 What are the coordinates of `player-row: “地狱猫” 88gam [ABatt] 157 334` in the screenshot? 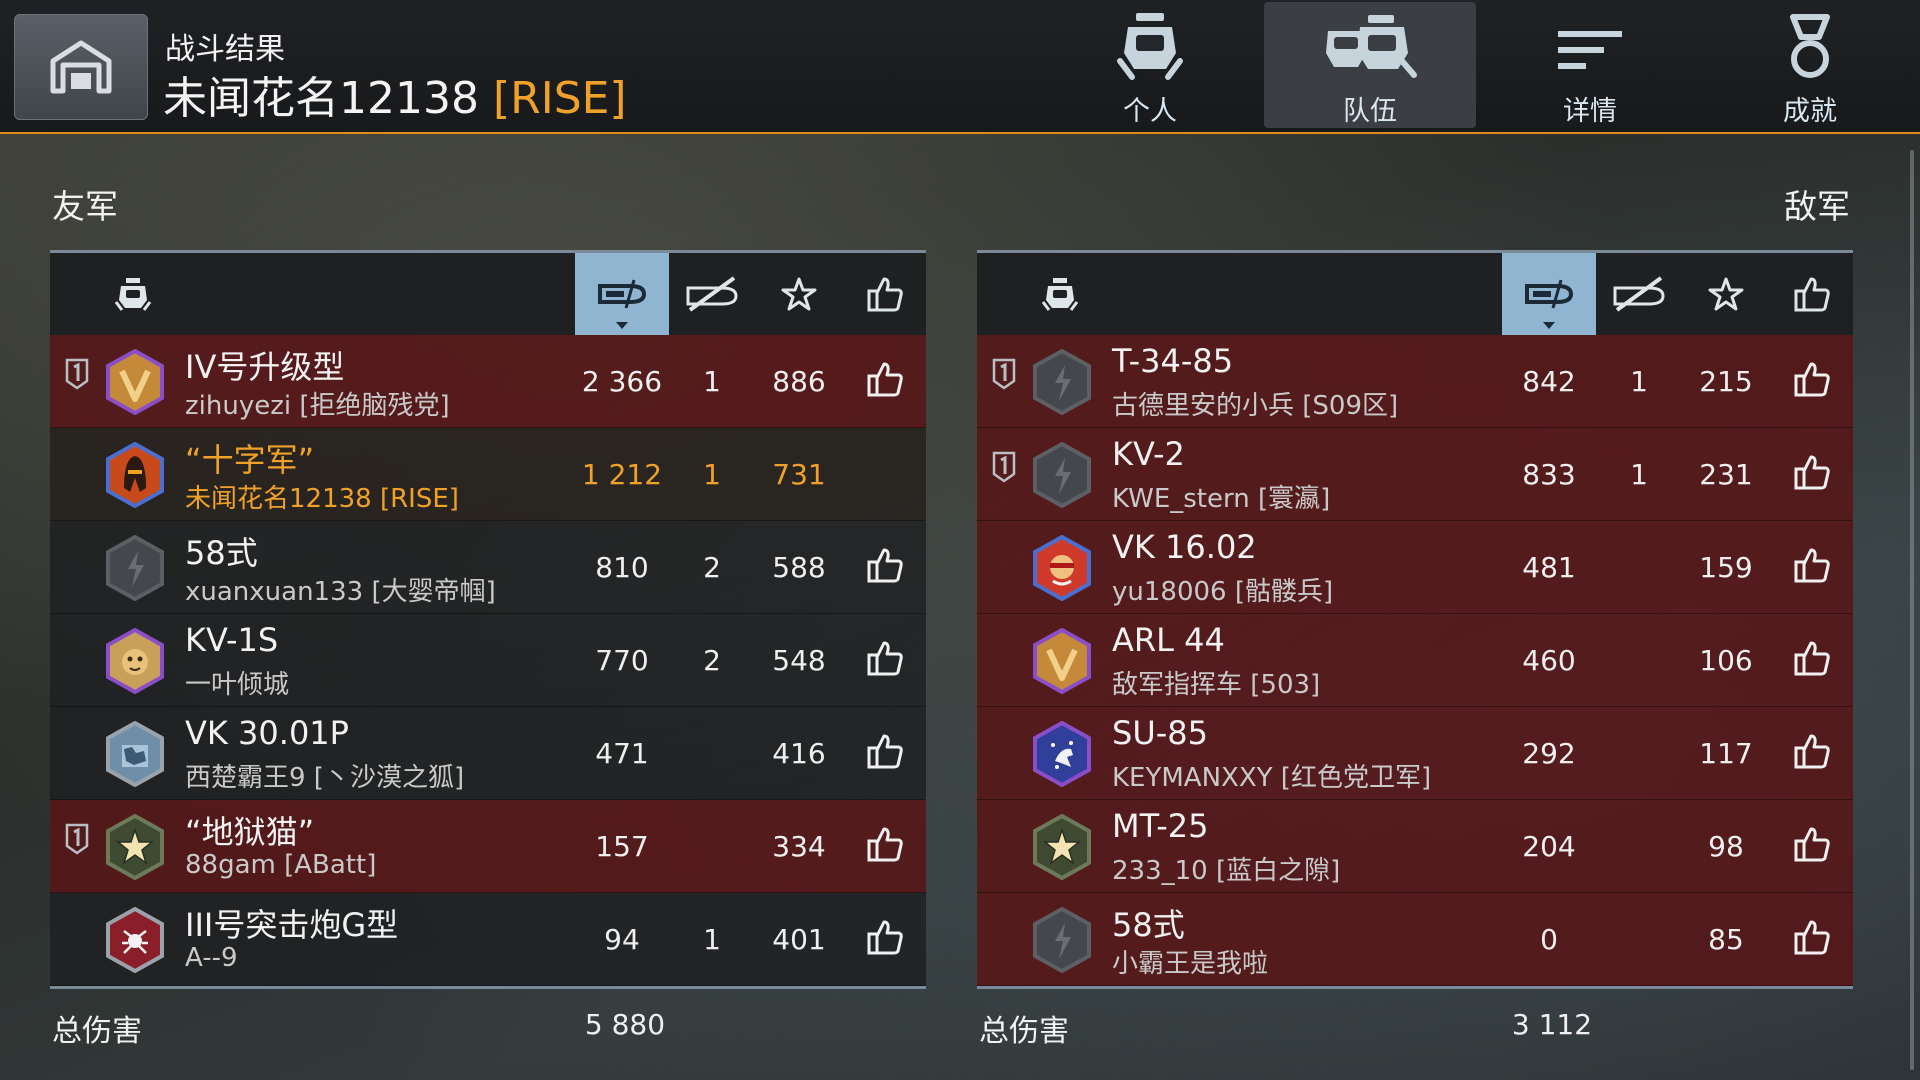 It's located at (488, 846).